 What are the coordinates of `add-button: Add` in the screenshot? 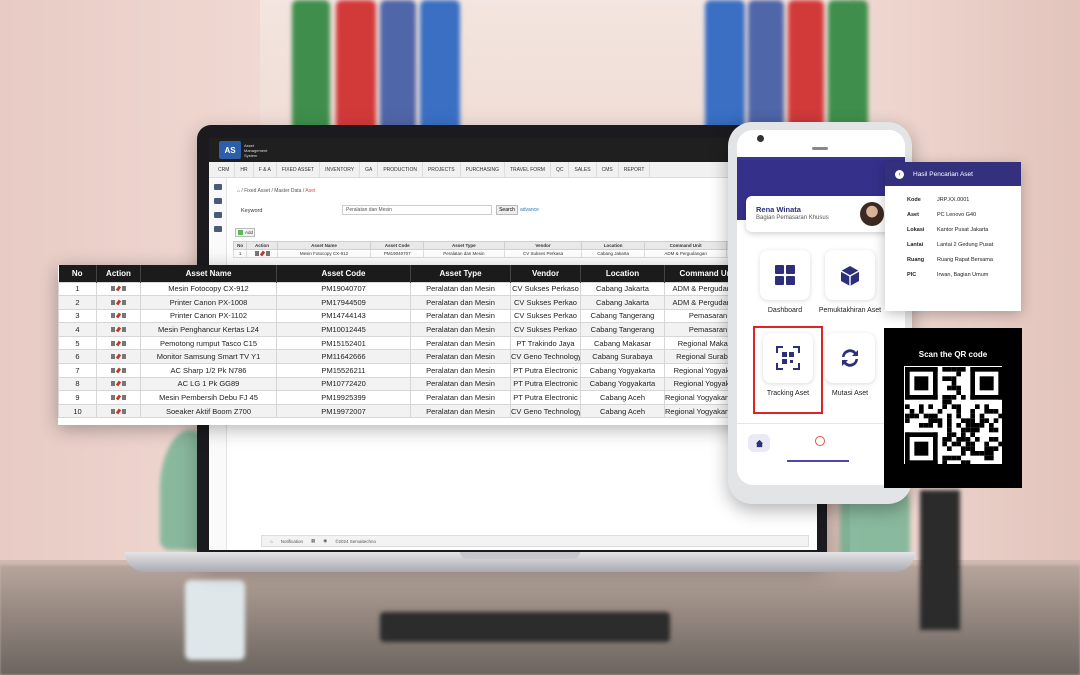 It's located at (245, 232).